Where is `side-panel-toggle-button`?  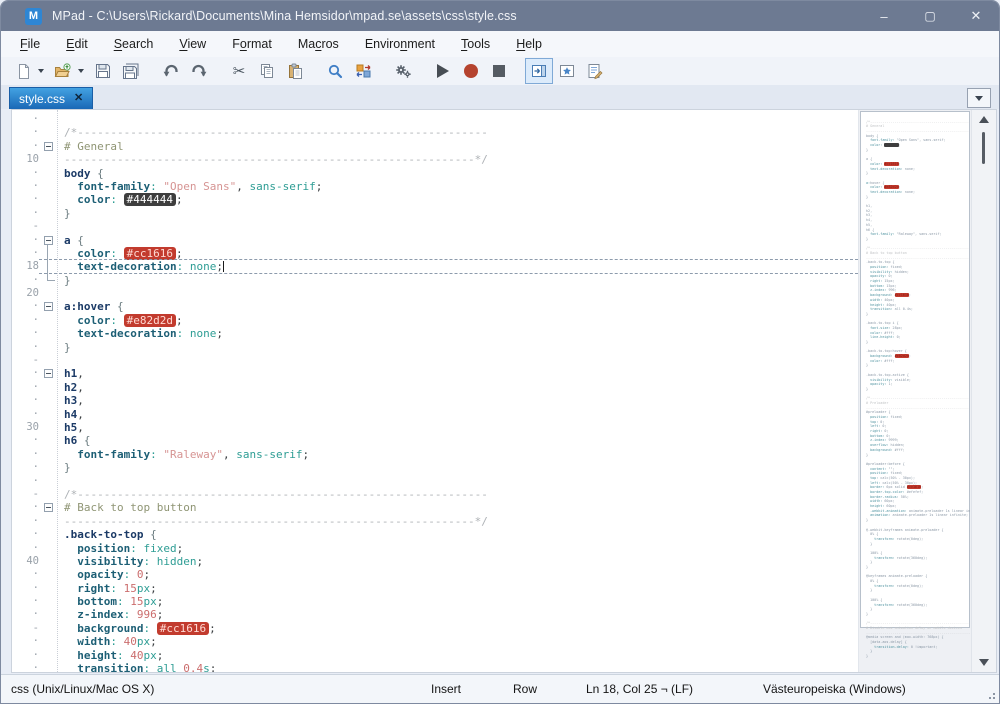 side-panel-toggle-button is located at coordinates (539, 71).